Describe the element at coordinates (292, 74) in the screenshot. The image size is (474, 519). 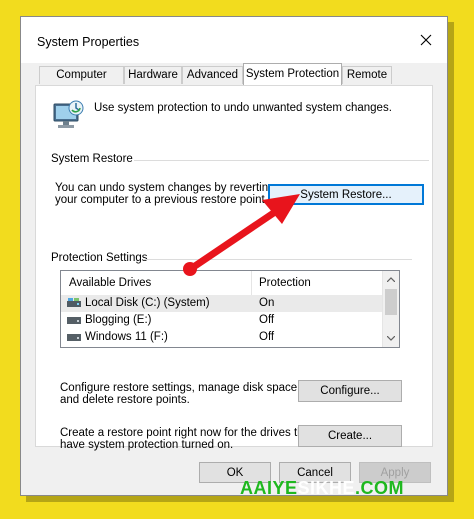
I see `tab-system-protection: System Protection` at that location.